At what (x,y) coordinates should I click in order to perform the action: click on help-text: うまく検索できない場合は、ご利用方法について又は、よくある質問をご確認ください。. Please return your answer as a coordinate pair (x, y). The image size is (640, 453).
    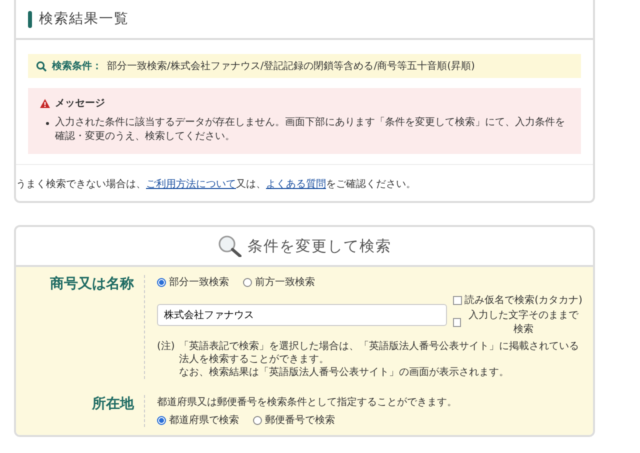
    Looking at the image, I should click on (304, 177).